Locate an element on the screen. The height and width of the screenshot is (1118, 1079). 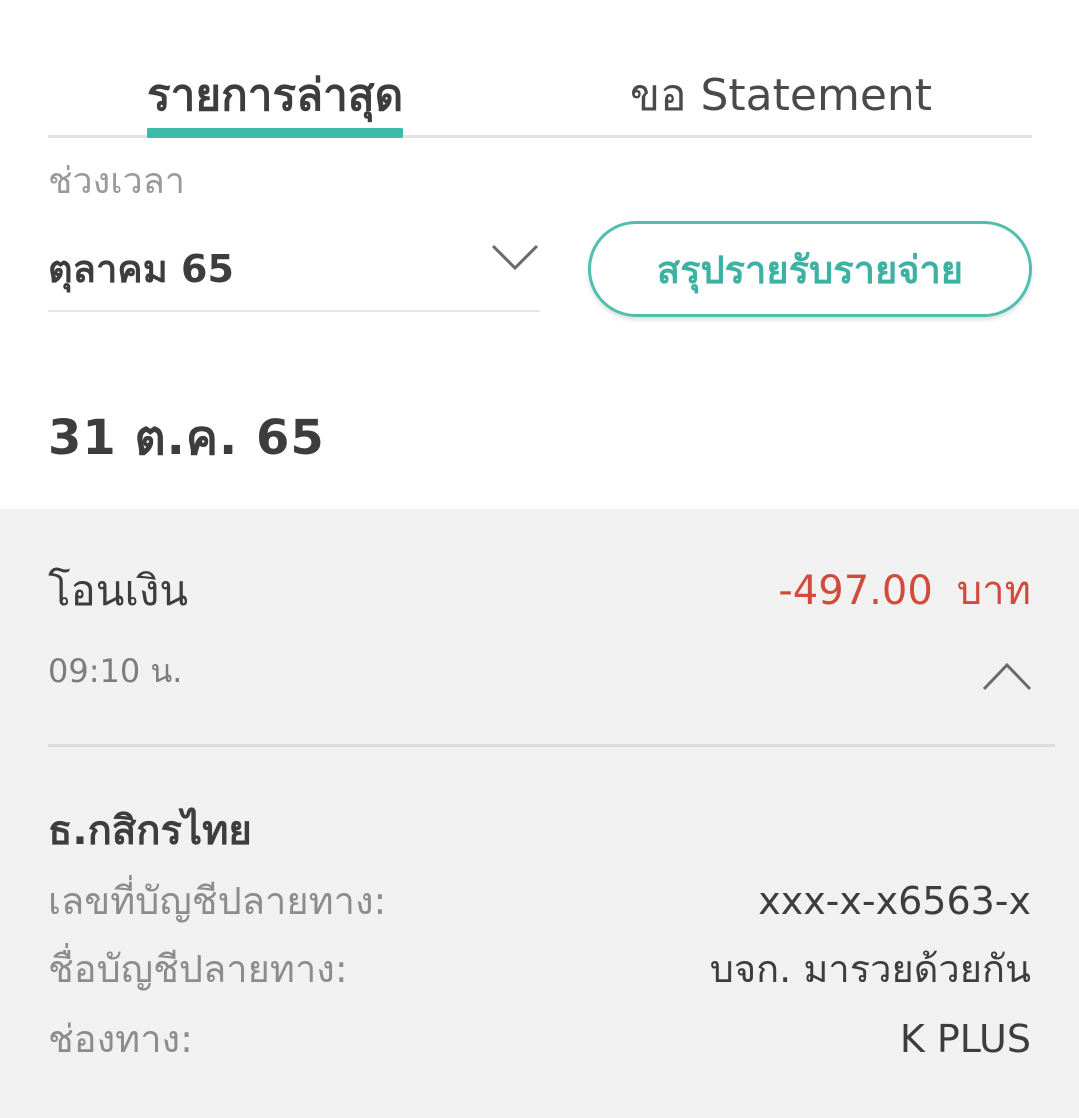
active-tab-indicator is located at coordinates (275, 133).